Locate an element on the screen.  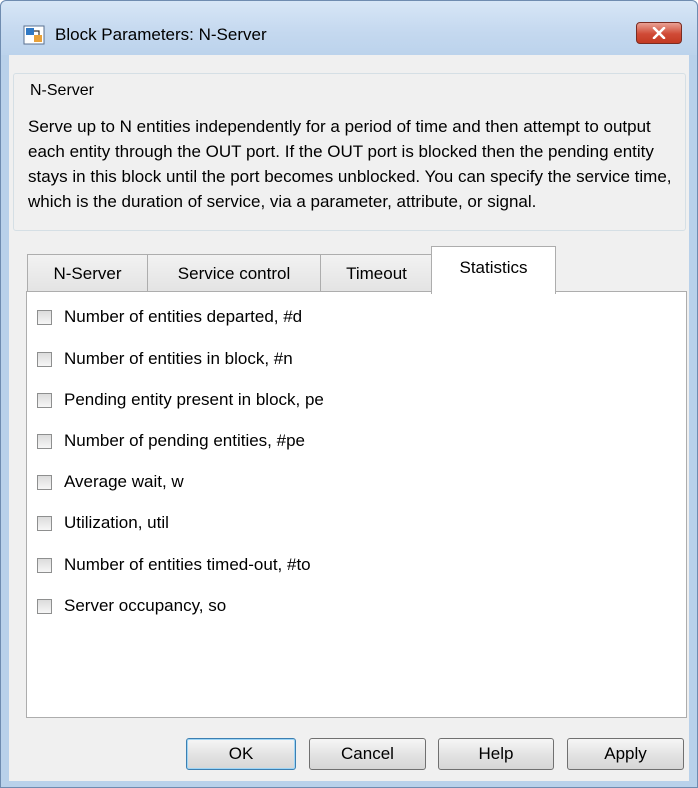
ok-button: OK is located at coordinates (241, 754).